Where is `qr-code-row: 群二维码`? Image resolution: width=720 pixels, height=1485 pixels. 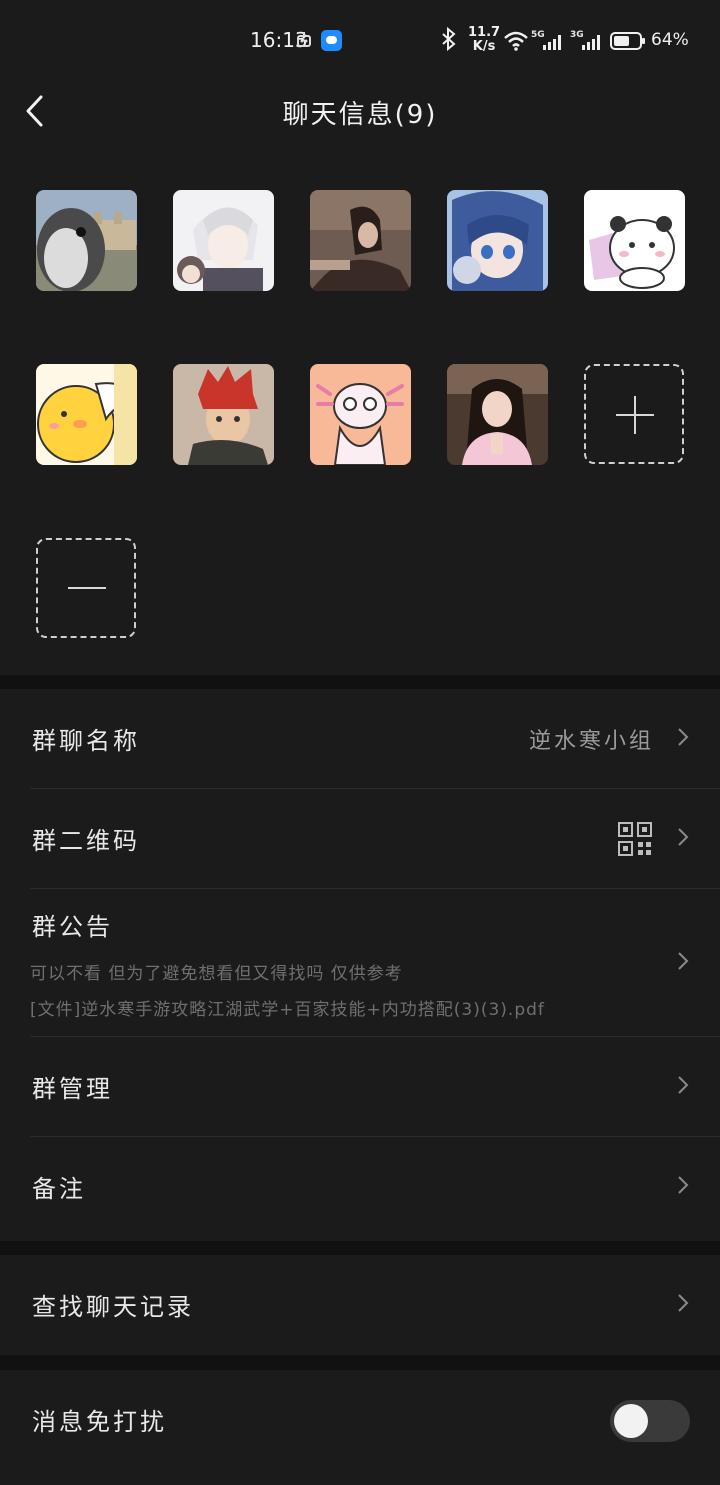 qr-code-row: 群二维码 is located at coordinates (360, 839).